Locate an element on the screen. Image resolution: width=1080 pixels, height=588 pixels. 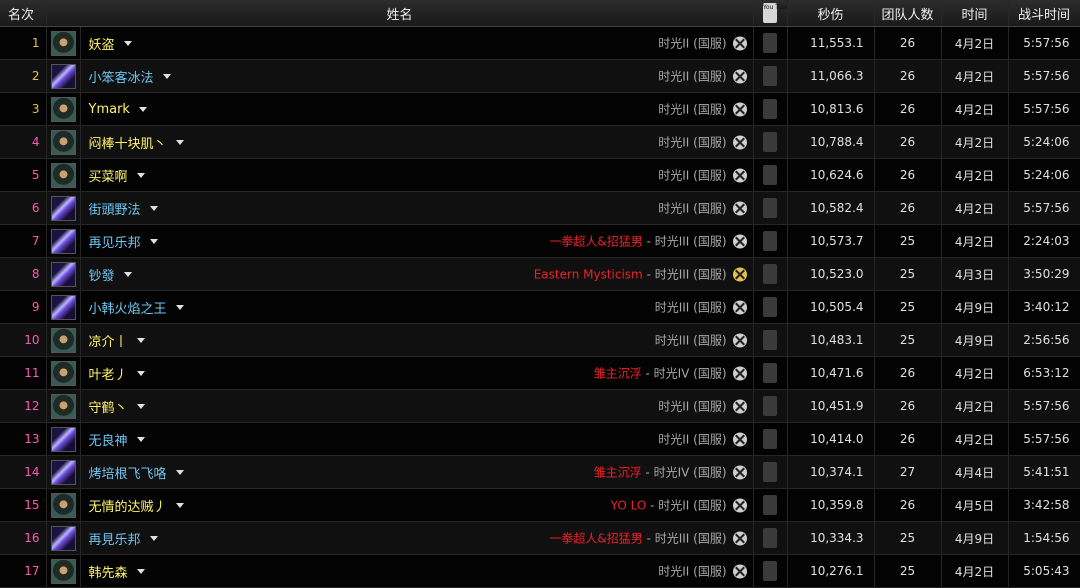
player-name: 守鹤丶 is located at coordinates (108, 408).